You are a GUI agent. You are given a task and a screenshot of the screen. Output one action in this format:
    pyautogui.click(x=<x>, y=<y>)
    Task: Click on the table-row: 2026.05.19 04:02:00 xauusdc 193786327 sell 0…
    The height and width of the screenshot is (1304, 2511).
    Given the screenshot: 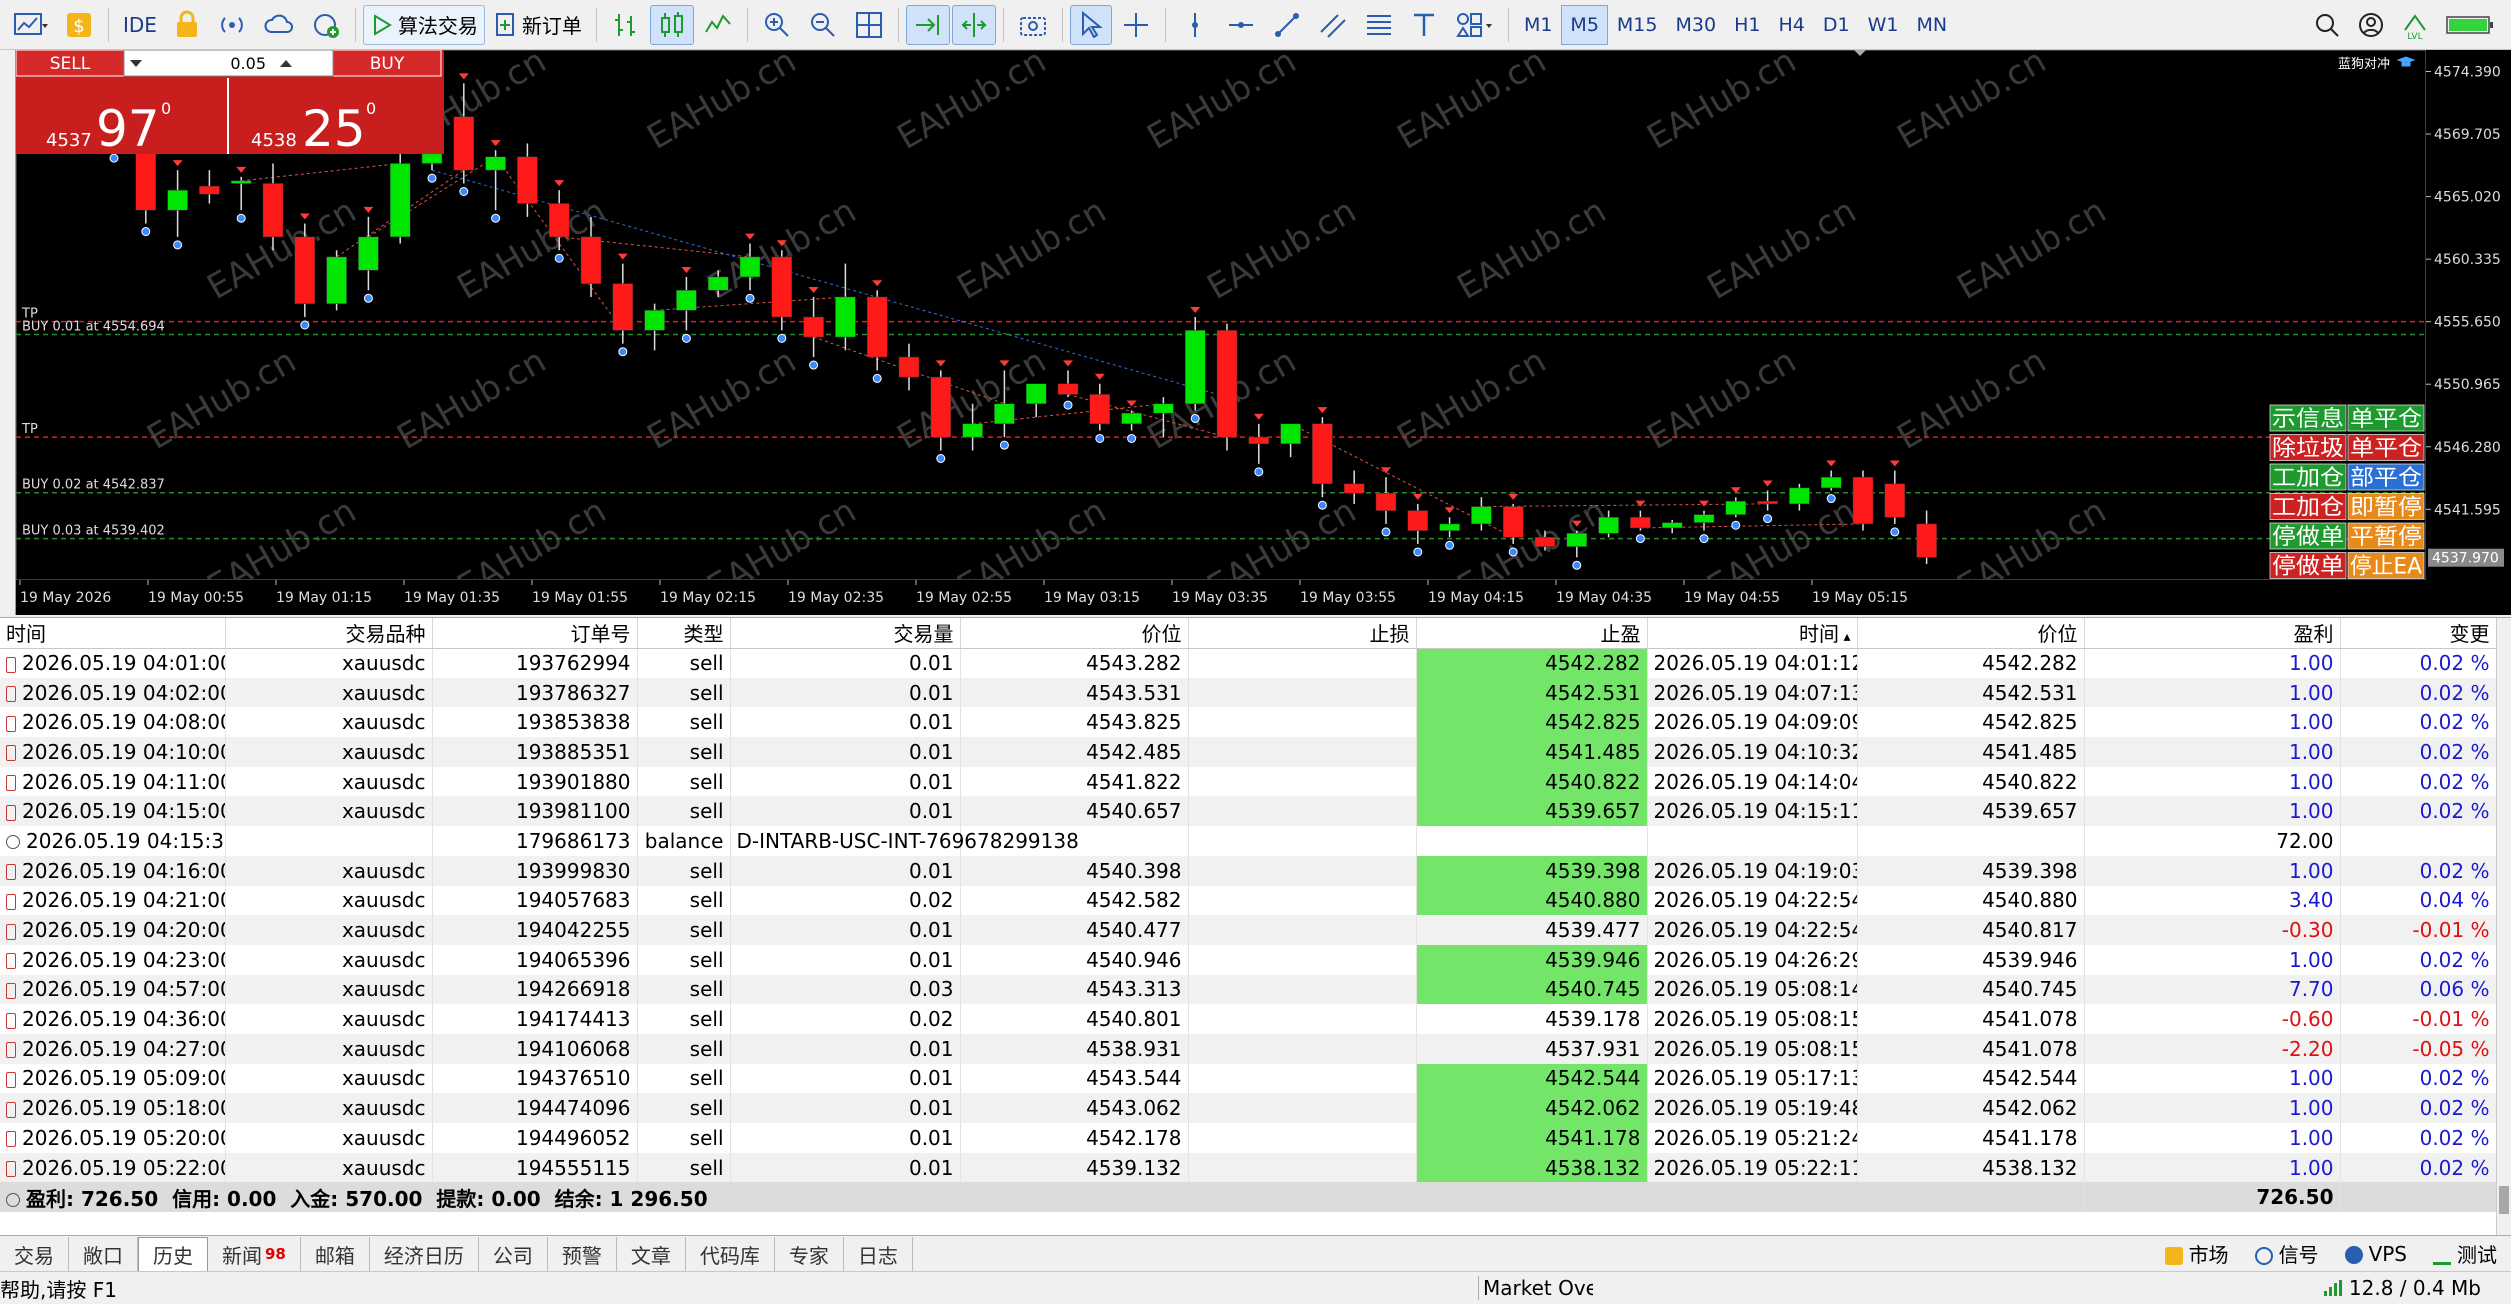 What is the action you would take?
    pyautogui.click(x=1248, y=692)
    